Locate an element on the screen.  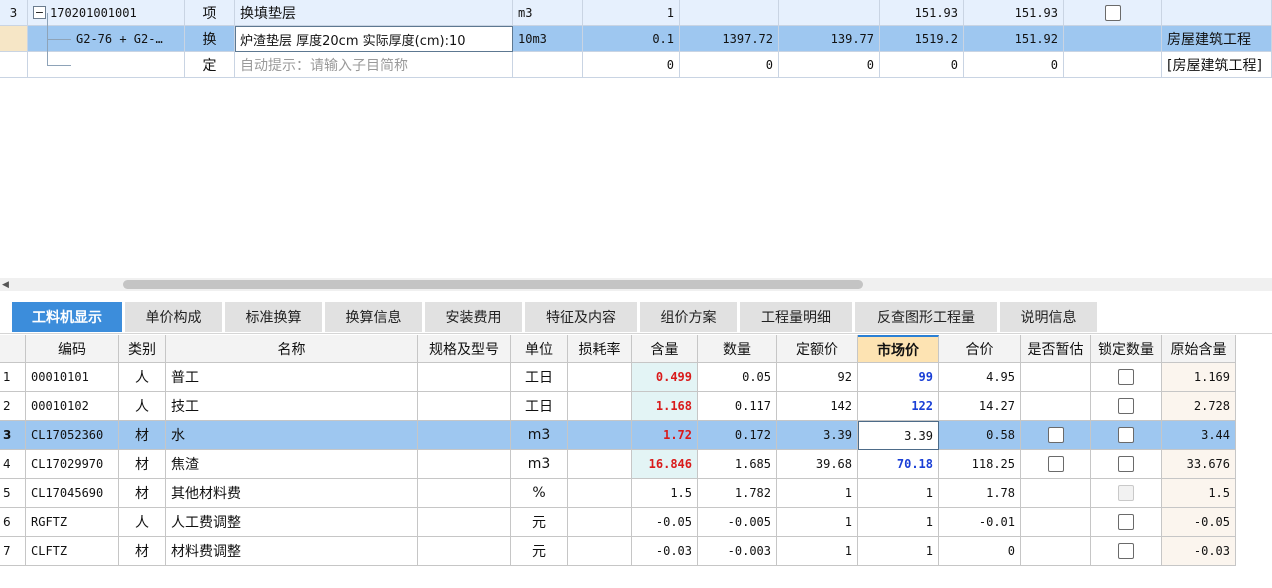
header-lock-quantity: 锁定数量 is located at coordinates (1126, 349).